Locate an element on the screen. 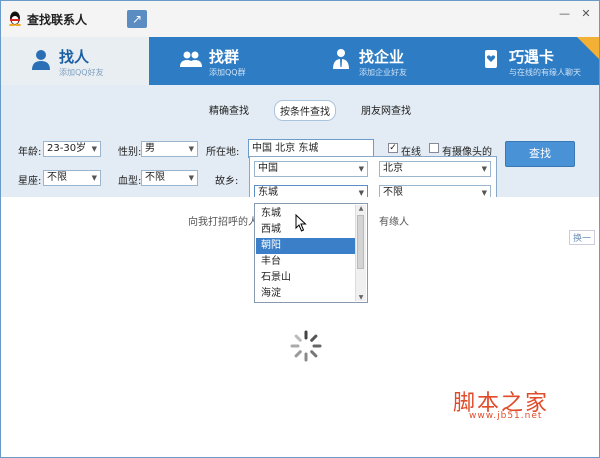 Image resolution: width=600 pixels, height=458 pixels. gender-select: 男 ▼ is located at coordinates (169, 149).